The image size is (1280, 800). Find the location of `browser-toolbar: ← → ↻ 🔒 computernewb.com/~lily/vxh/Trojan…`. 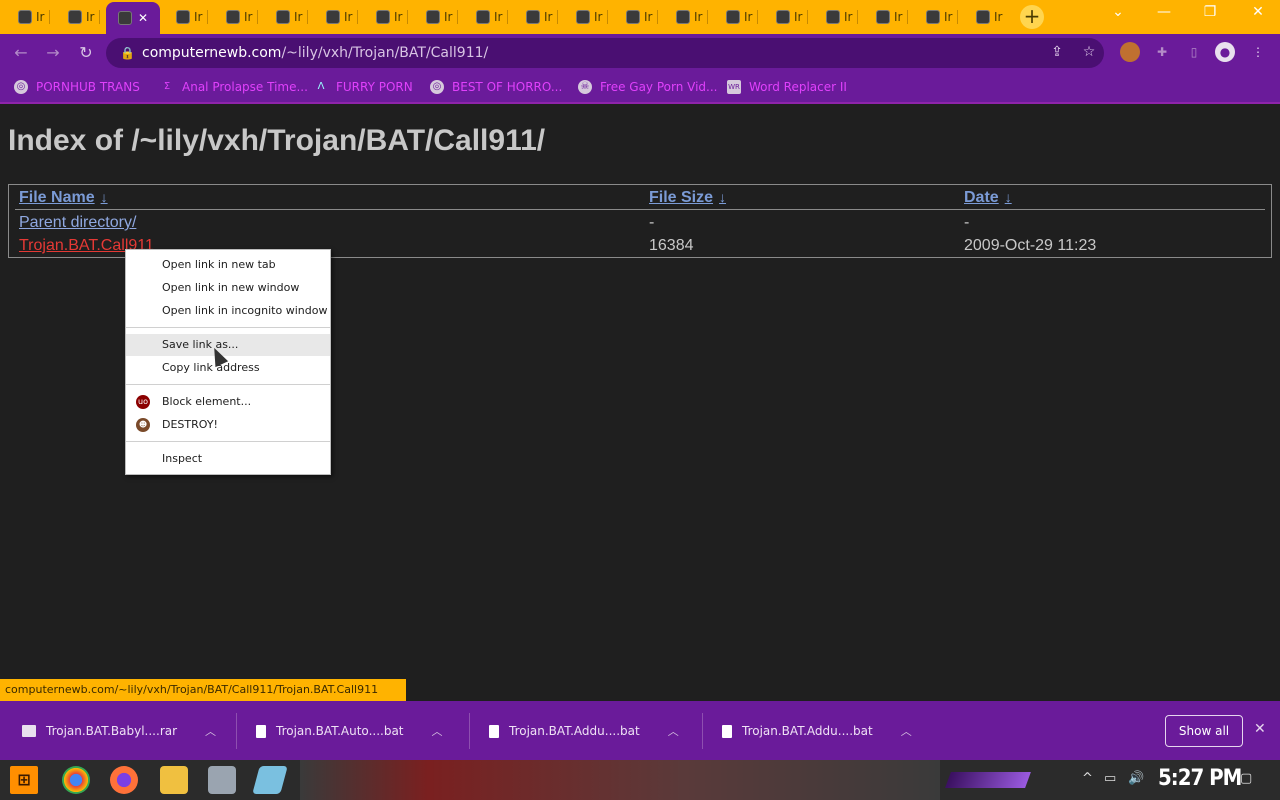

browser-toolbar: ← → ↻ 🔒 computernewb.com/~lily/vxh/Trojan… is located at coordinates (640, 53).